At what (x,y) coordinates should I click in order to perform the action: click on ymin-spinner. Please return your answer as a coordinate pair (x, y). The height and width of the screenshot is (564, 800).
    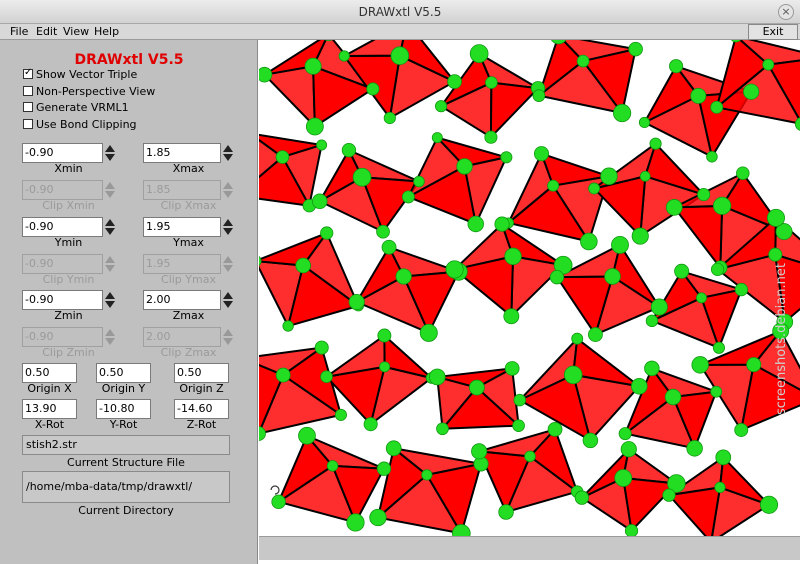
    Looking at the image, I should click on (110, 227).